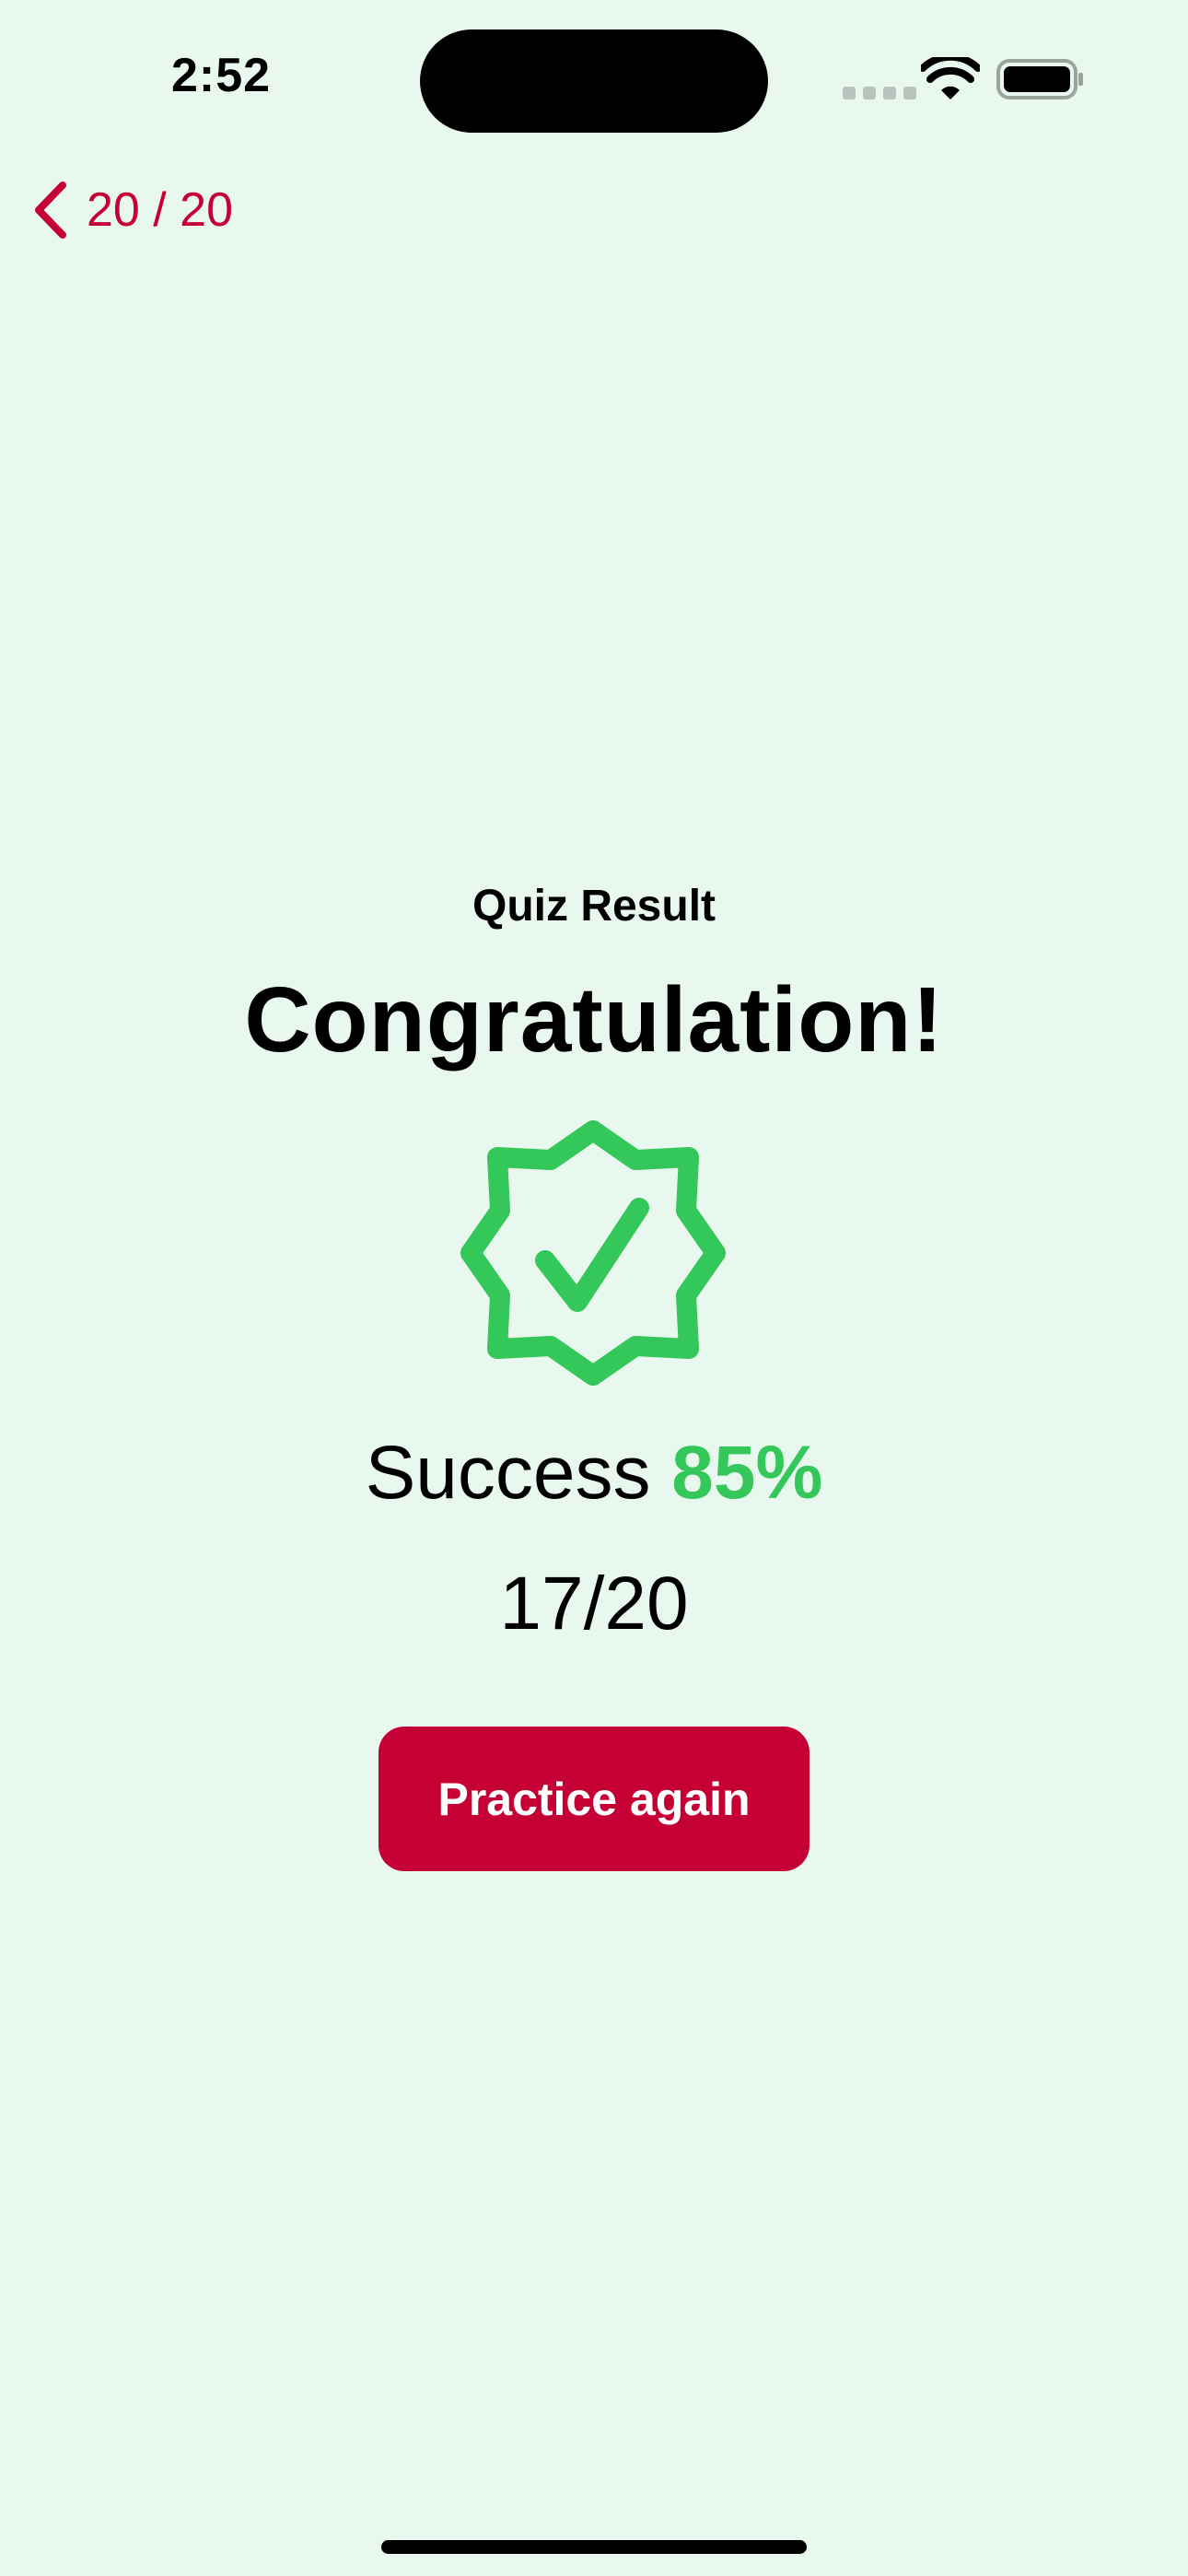 The image size is (1188, 2576). What do you see at coordinates (594, 906) in the screenshot?
I see `quiz-result-title: Quiz Result` at bounding box center [594, 906].